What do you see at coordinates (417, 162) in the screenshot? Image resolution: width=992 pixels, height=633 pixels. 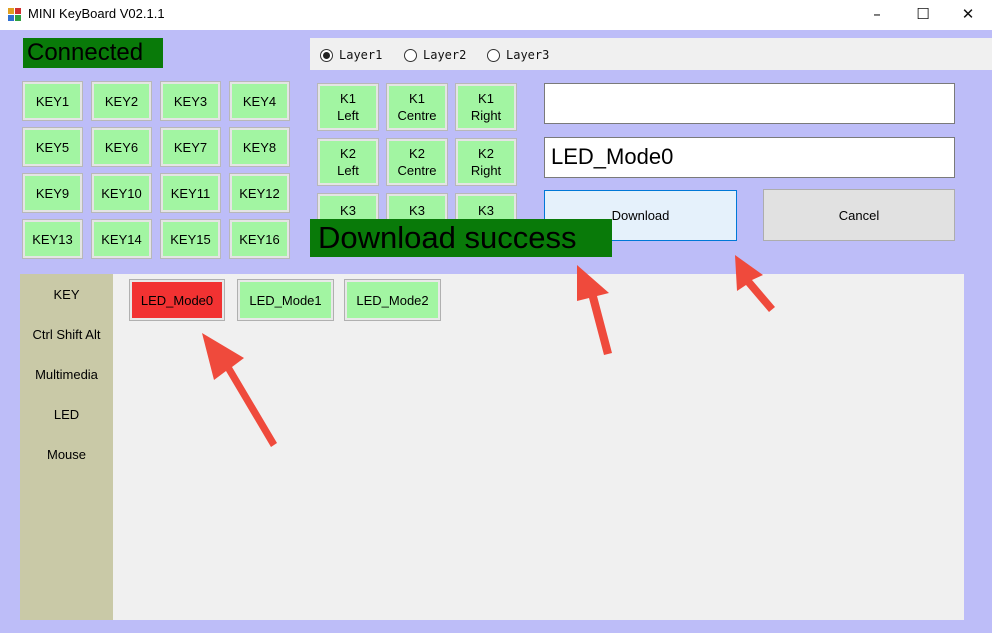 I see `knob2-centre-button: K2 Centre` at bounding box center [417, 162].